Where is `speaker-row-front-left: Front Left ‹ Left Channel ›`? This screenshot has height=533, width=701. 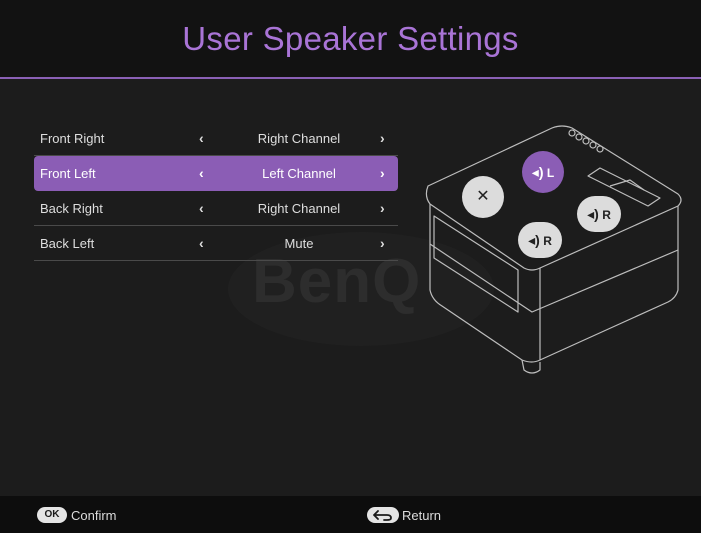 speaker-row-front-left: Front Left ‹ Left Channel › is located at coordinates (216, 173).